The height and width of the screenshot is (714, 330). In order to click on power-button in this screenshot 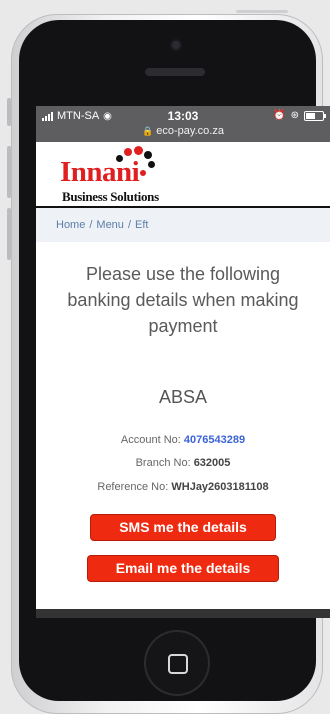, I will do `click(262, 11)`.